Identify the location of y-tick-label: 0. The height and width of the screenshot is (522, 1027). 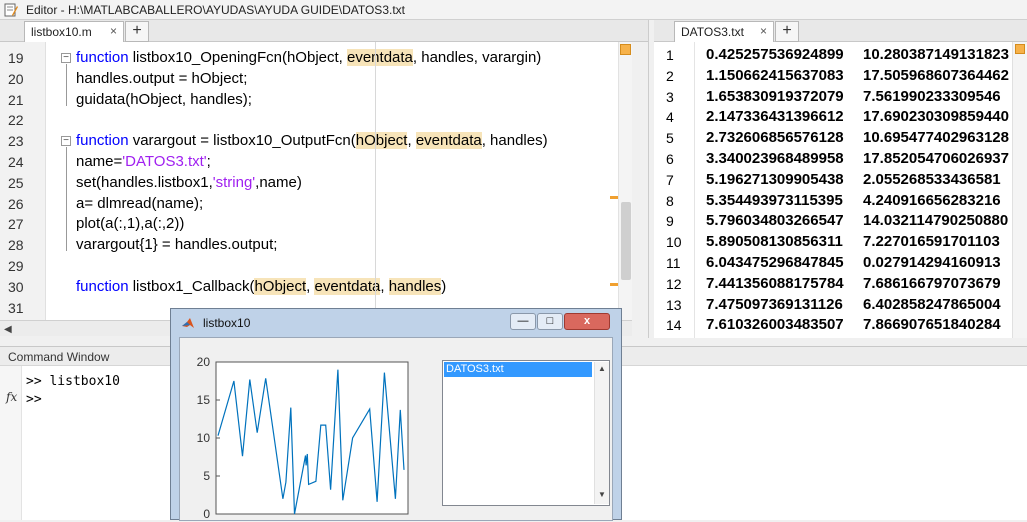
(206, 514).